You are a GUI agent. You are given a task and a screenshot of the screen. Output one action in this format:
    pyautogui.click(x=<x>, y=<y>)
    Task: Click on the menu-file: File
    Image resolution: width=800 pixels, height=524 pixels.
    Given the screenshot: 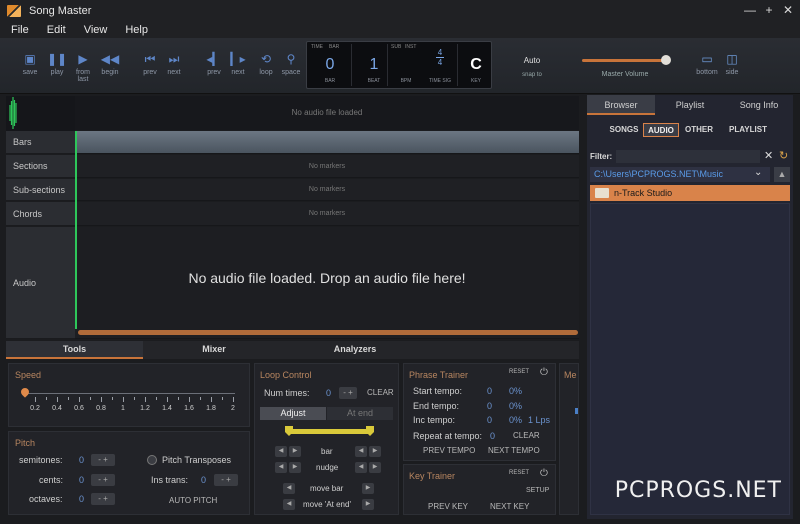 What is the action you would take?
    pyautogui.click(x=20, y=30)
    